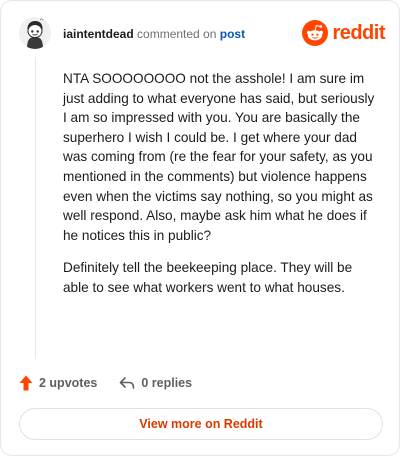  What do you see at coordinates (232, 34) in the screenshot?
I see `post-link: post` at bounding box center [232, 34].